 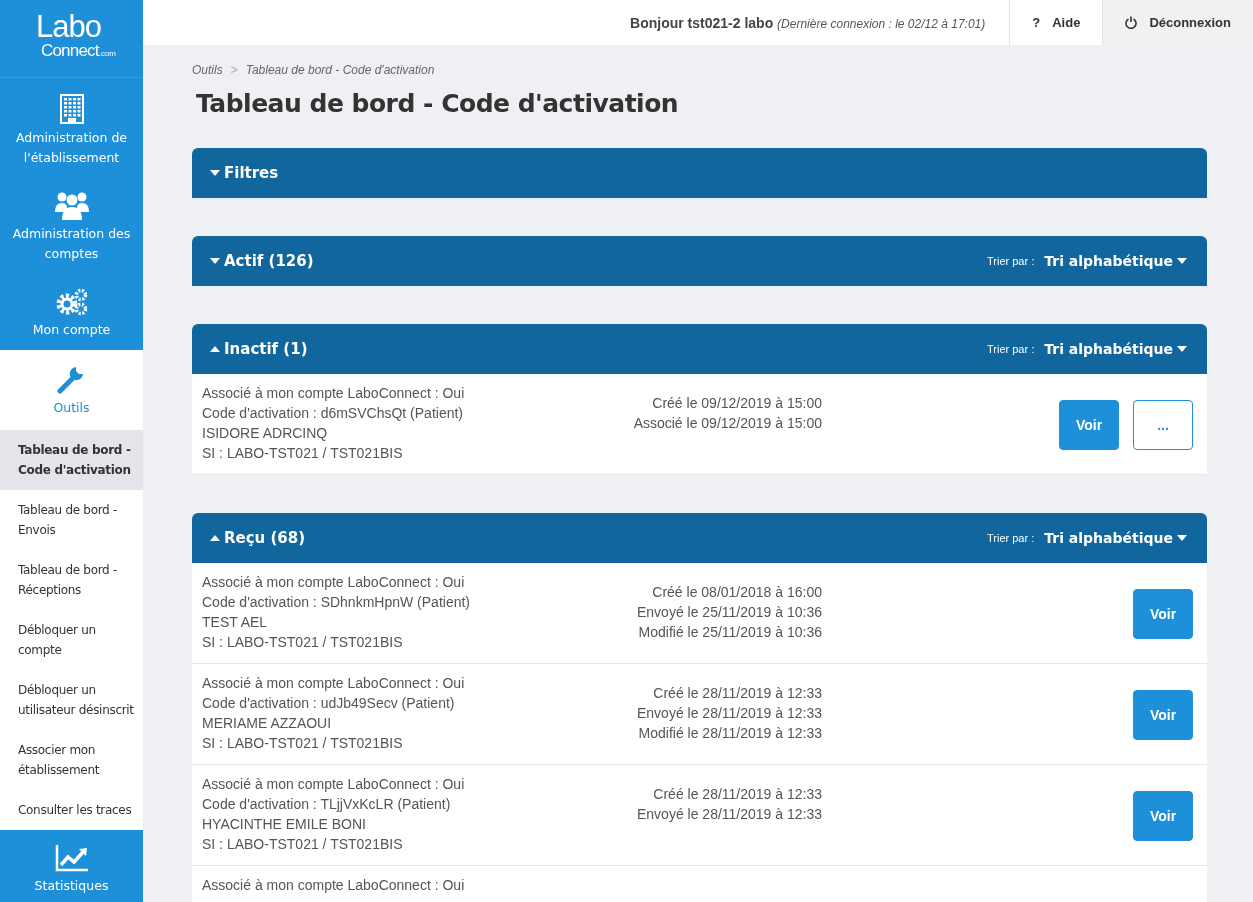 What do you see at coordinates (1177, 22) in the screenshot?
I see `logout-button: Déconnexion` at bounding box center [1177, 22].